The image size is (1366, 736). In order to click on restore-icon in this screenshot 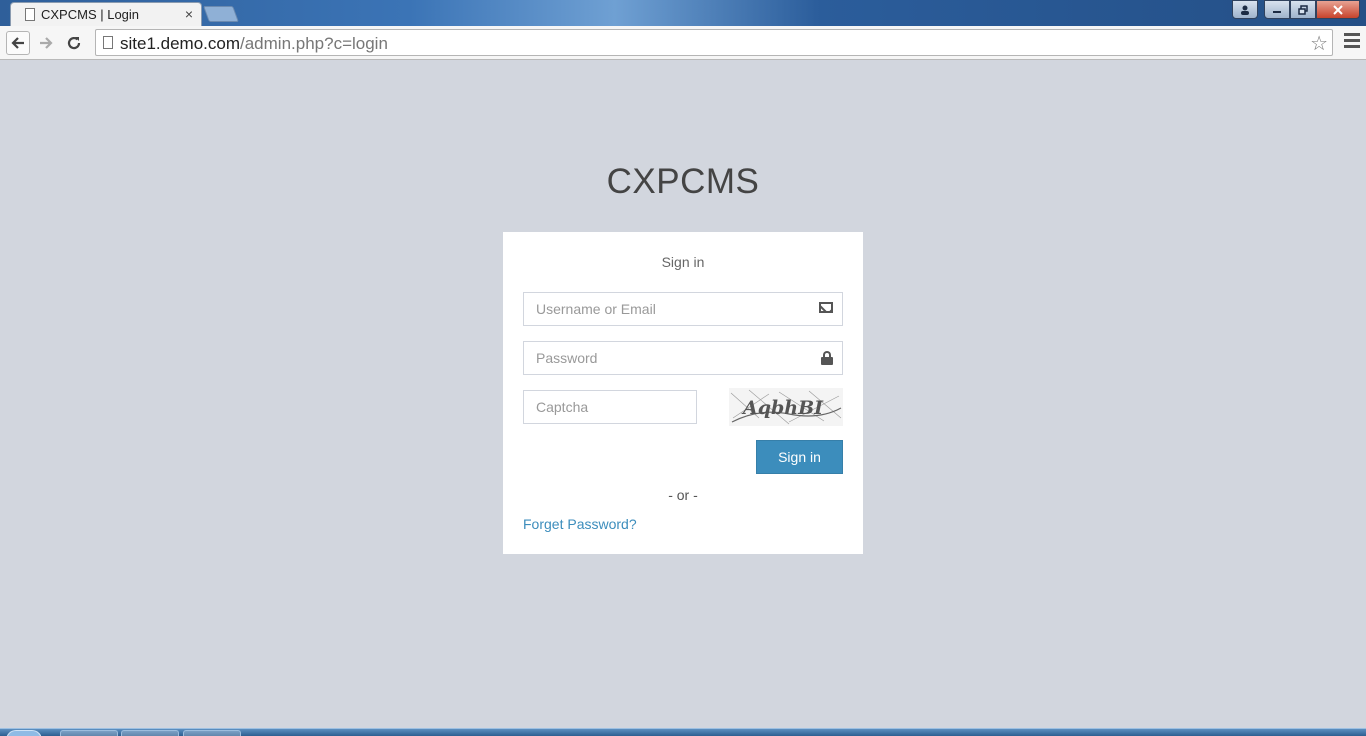, I will do `click(1303, 9)`.